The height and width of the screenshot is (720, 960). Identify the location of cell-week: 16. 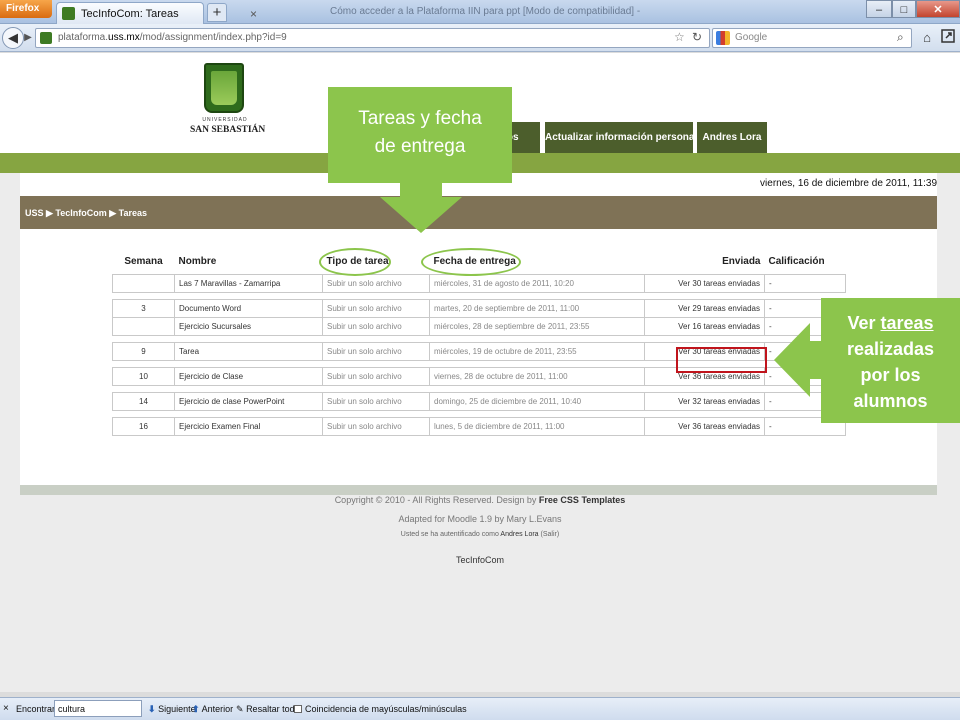
(143, 426).